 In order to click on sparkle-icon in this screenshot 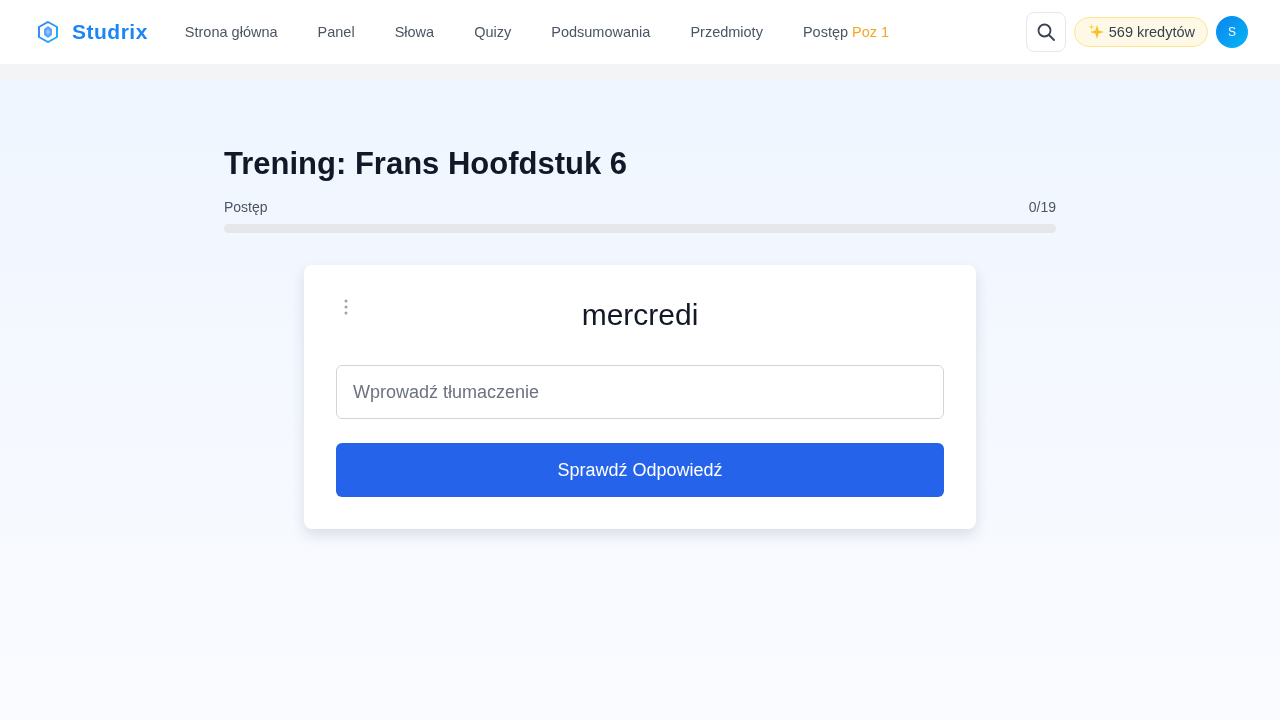, I will do `click(1095, 32)`.